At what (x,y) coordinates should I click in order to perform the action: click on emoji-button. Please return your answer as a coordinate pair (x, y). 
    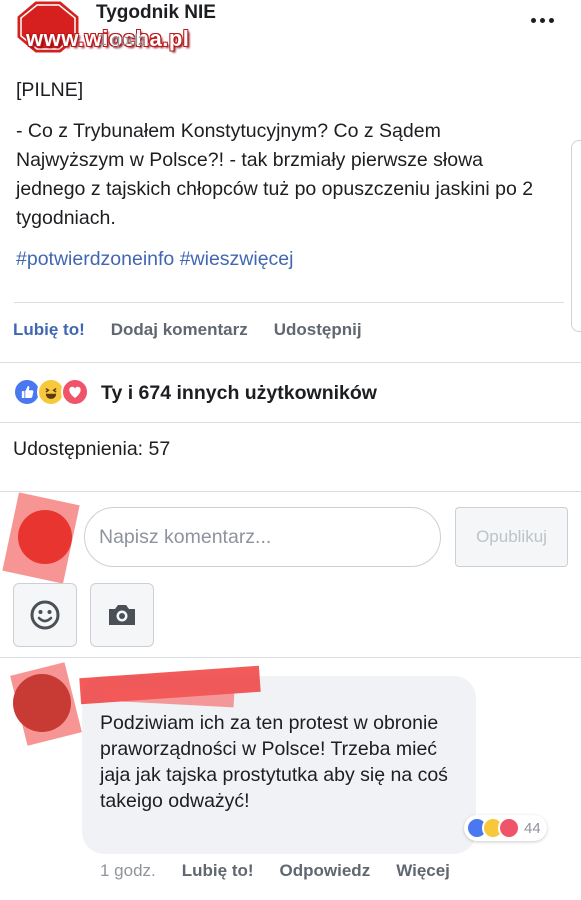
    Looking at the image, I should click on (45, 615).